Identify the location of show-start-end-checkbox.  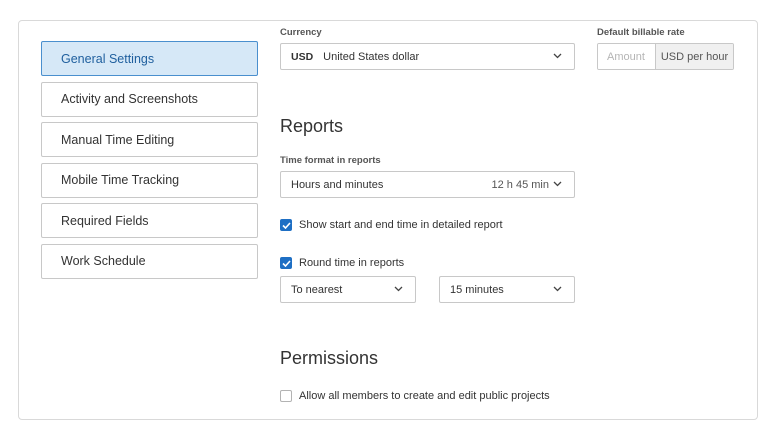
(286, 225).